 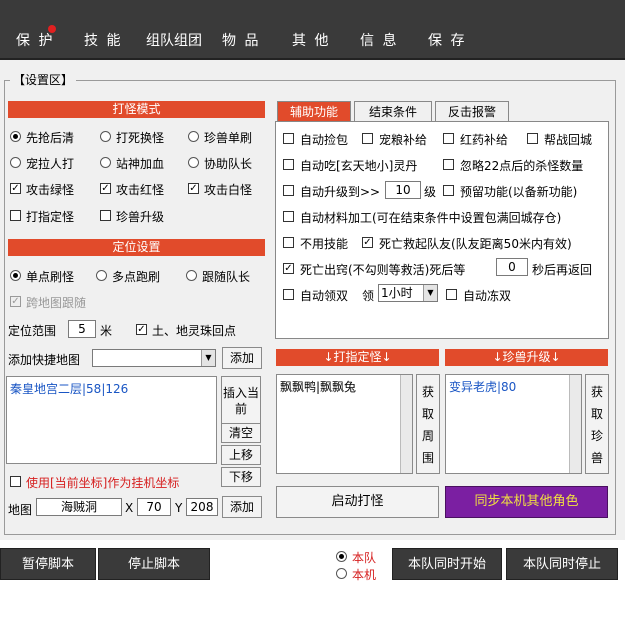 I want to click on radio-pet-single, so click(x=193, y=136).